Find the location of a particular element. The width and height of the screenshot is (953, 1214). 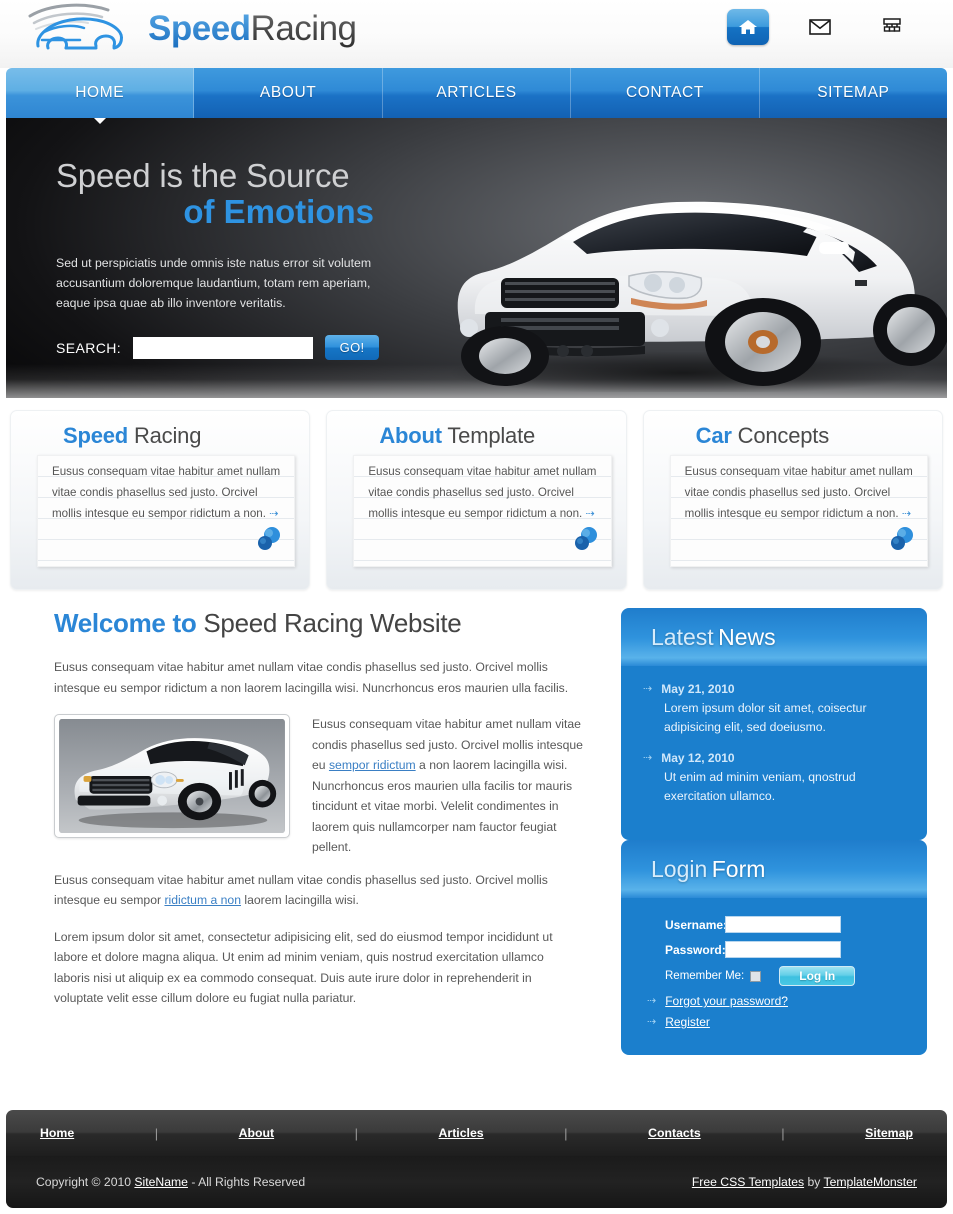

home-icon is located at coordinates (748, 27).